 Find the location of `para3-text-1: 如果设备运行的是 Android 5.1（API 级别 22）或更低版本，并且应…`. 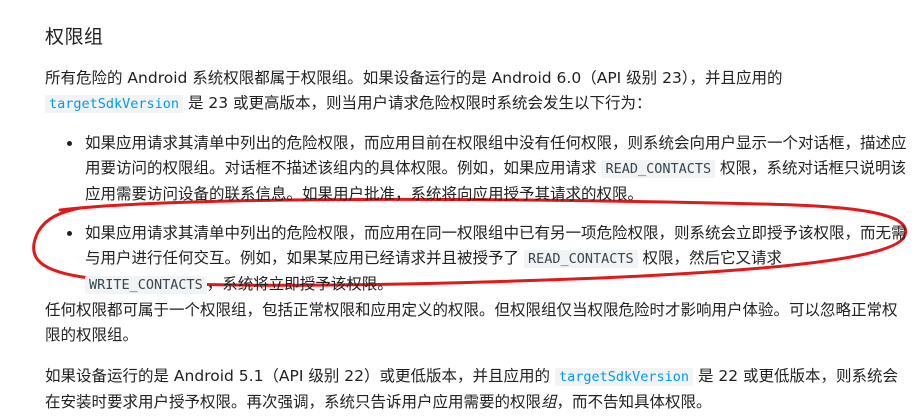

para3-text-1: 如果设备运行的是 Android 5.1（API 级别 22）或更低版本，并且应… is located at coordinates (300, 376).